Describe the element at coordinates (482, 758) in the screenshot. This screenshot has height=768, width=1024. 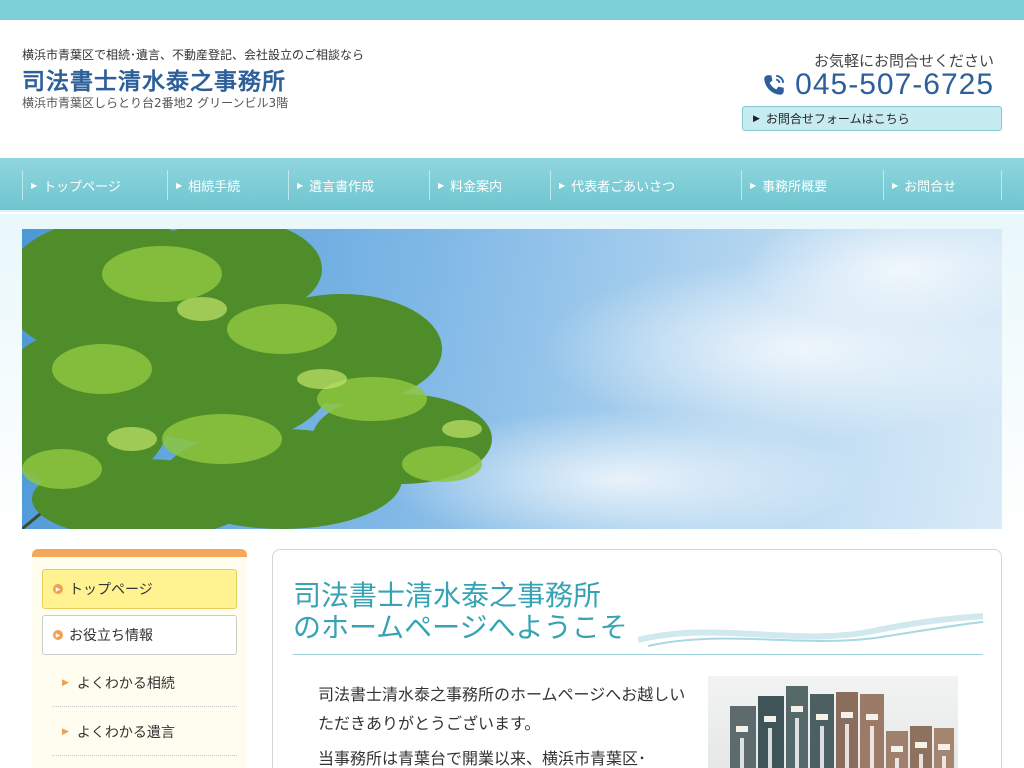
I see `intro-paragraph-2: 当事務所は青葉台で開業以来、横浜市青葉区･` at that location.